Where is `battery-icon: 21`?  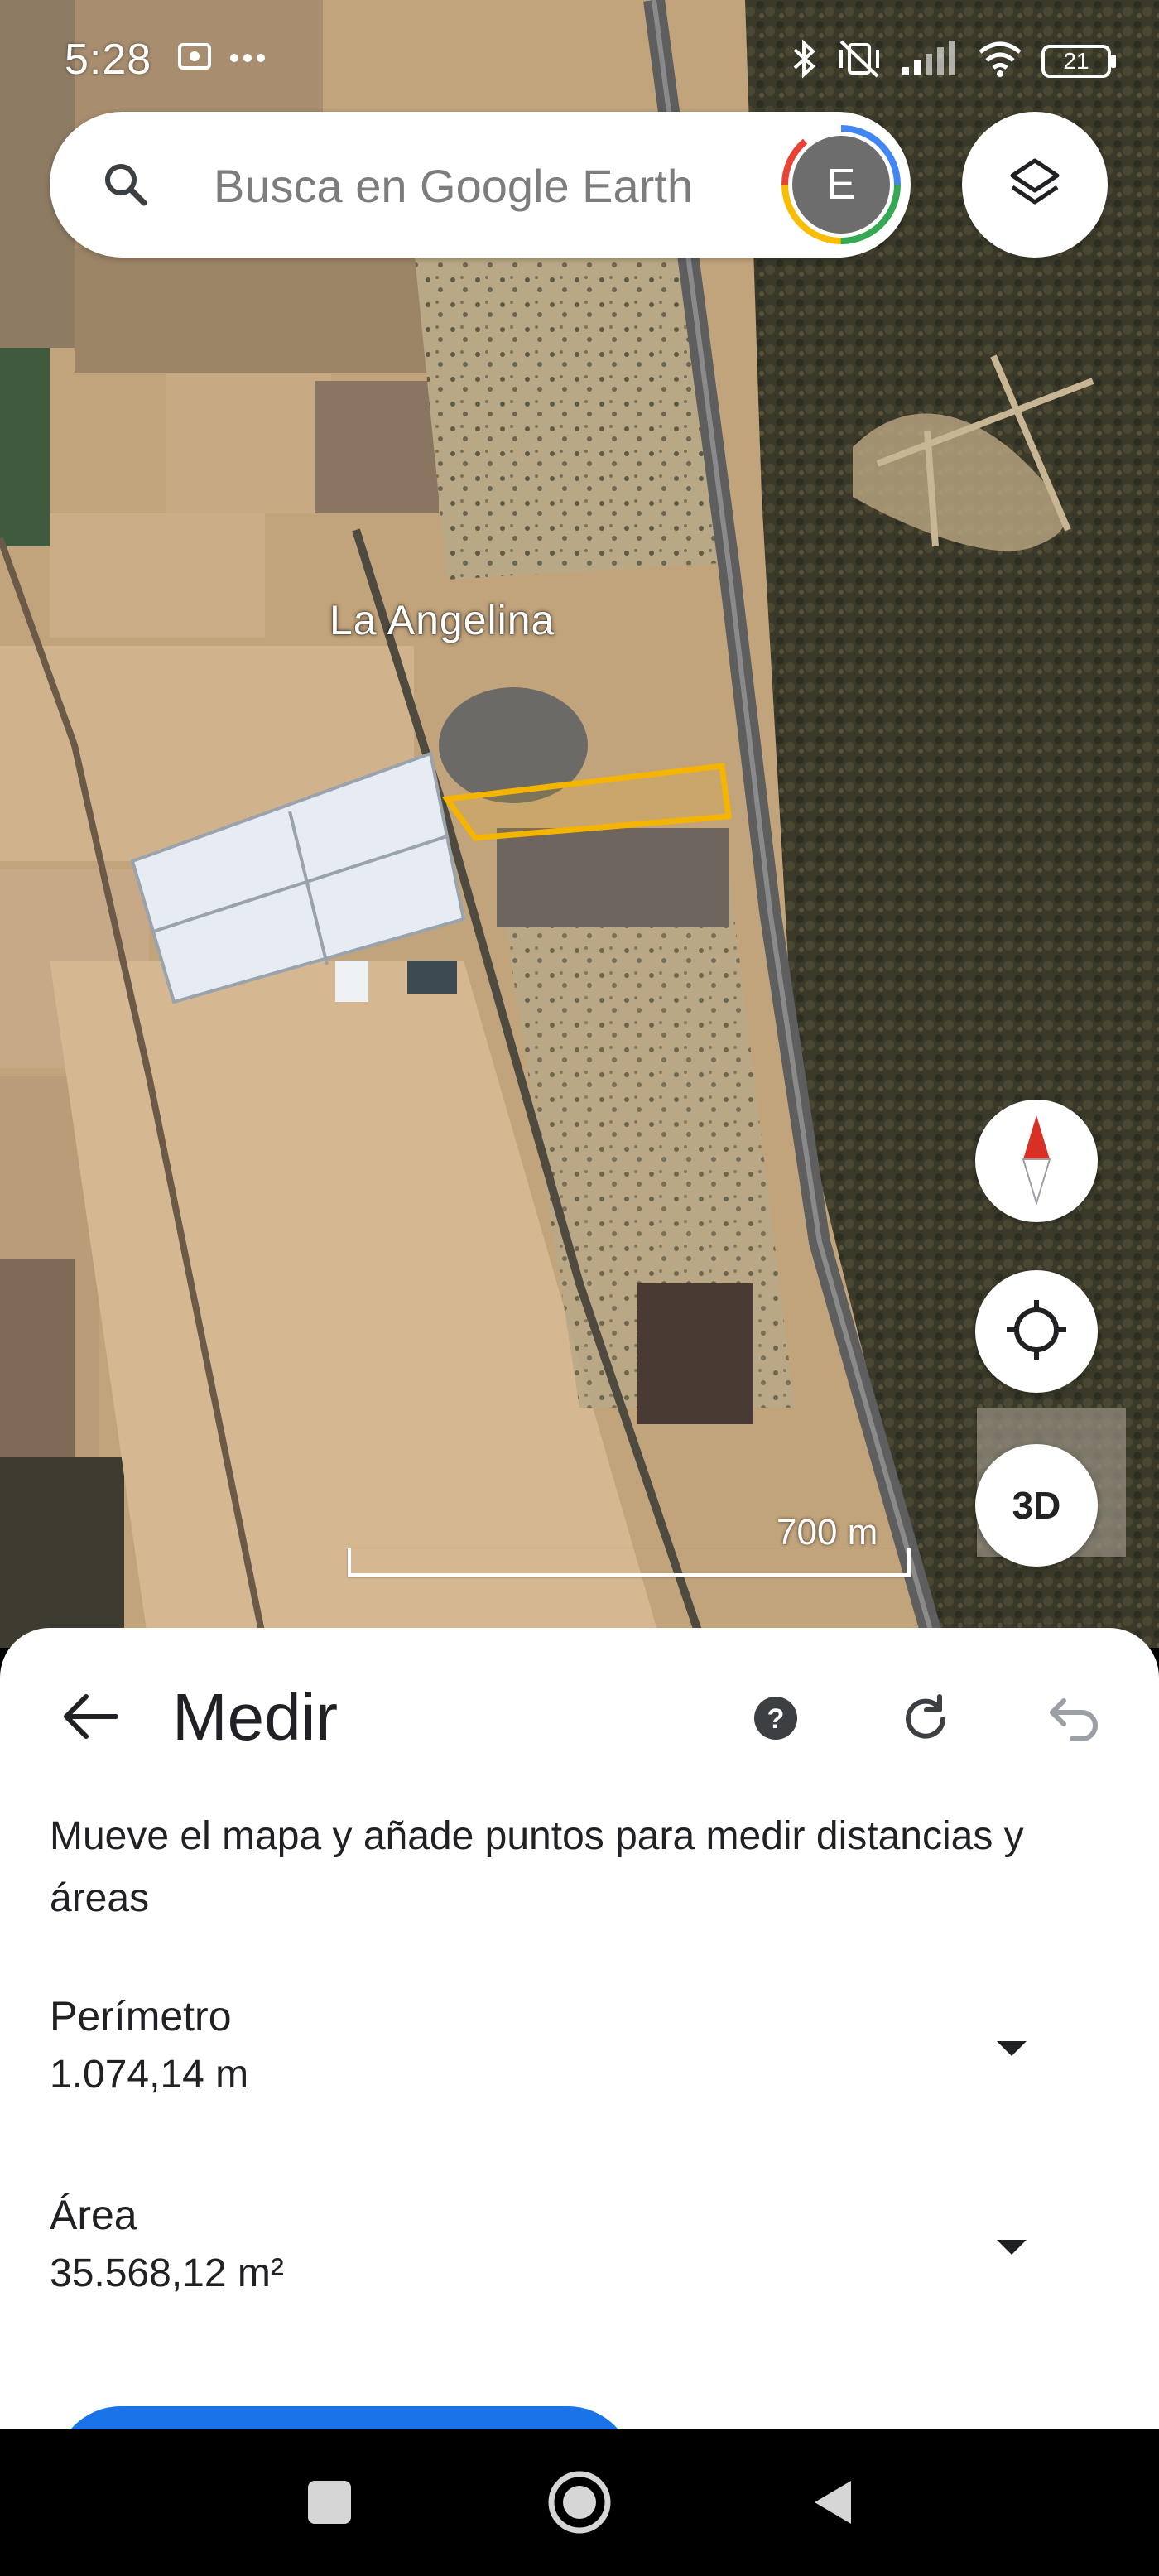
battery-icon: 21 is located at coordinates (1079, 61).